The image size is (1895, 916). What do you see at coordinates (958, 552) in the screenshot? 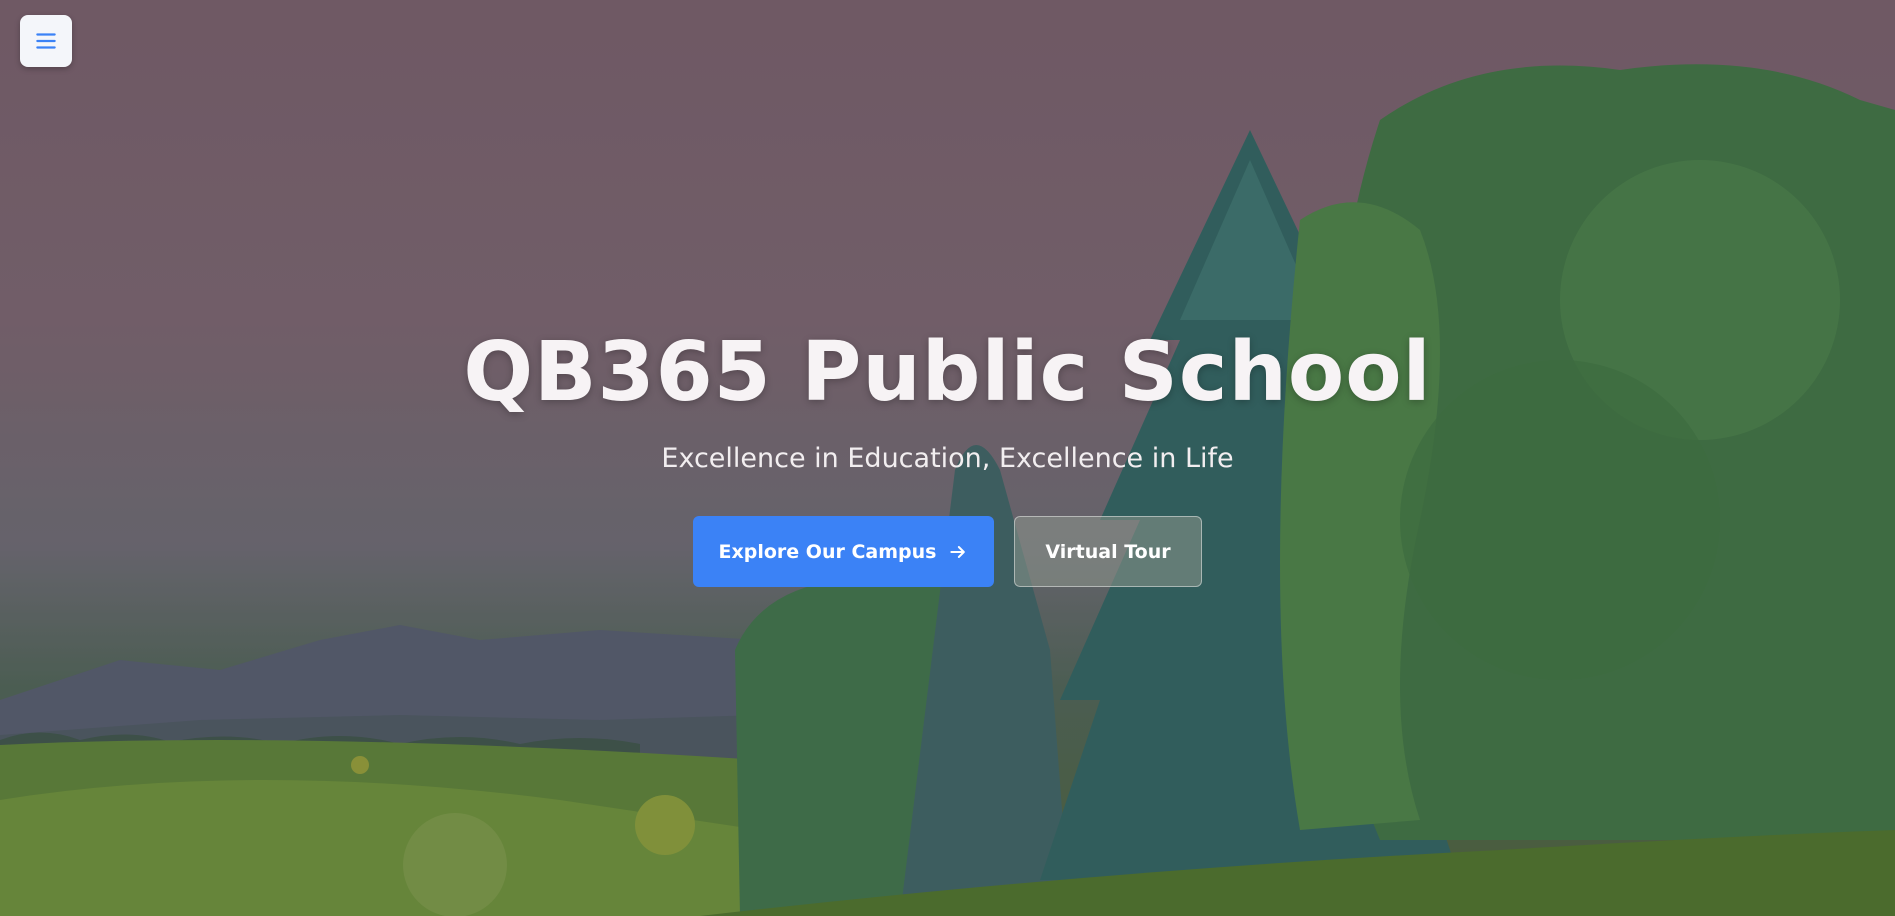
I see `arrow-right-icon` at bounding box center [958, 552].